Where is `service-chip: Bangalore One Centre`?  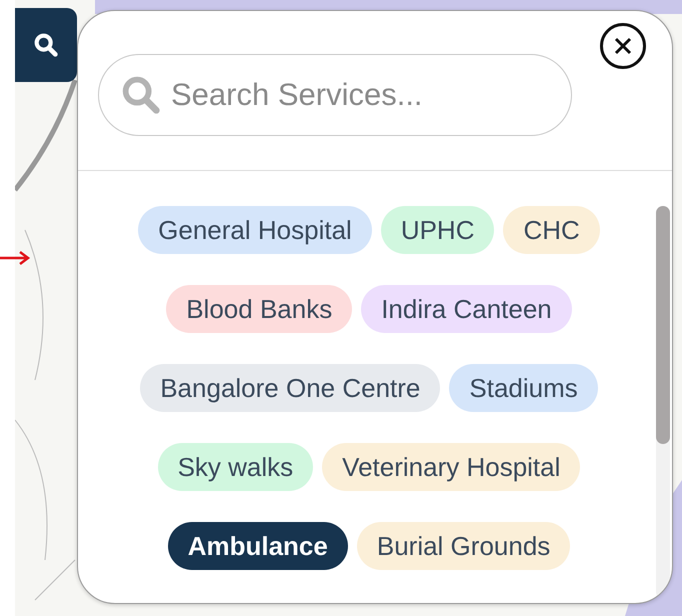 service-chip: Bangalore One Centre is located at coordinates (290, 388).